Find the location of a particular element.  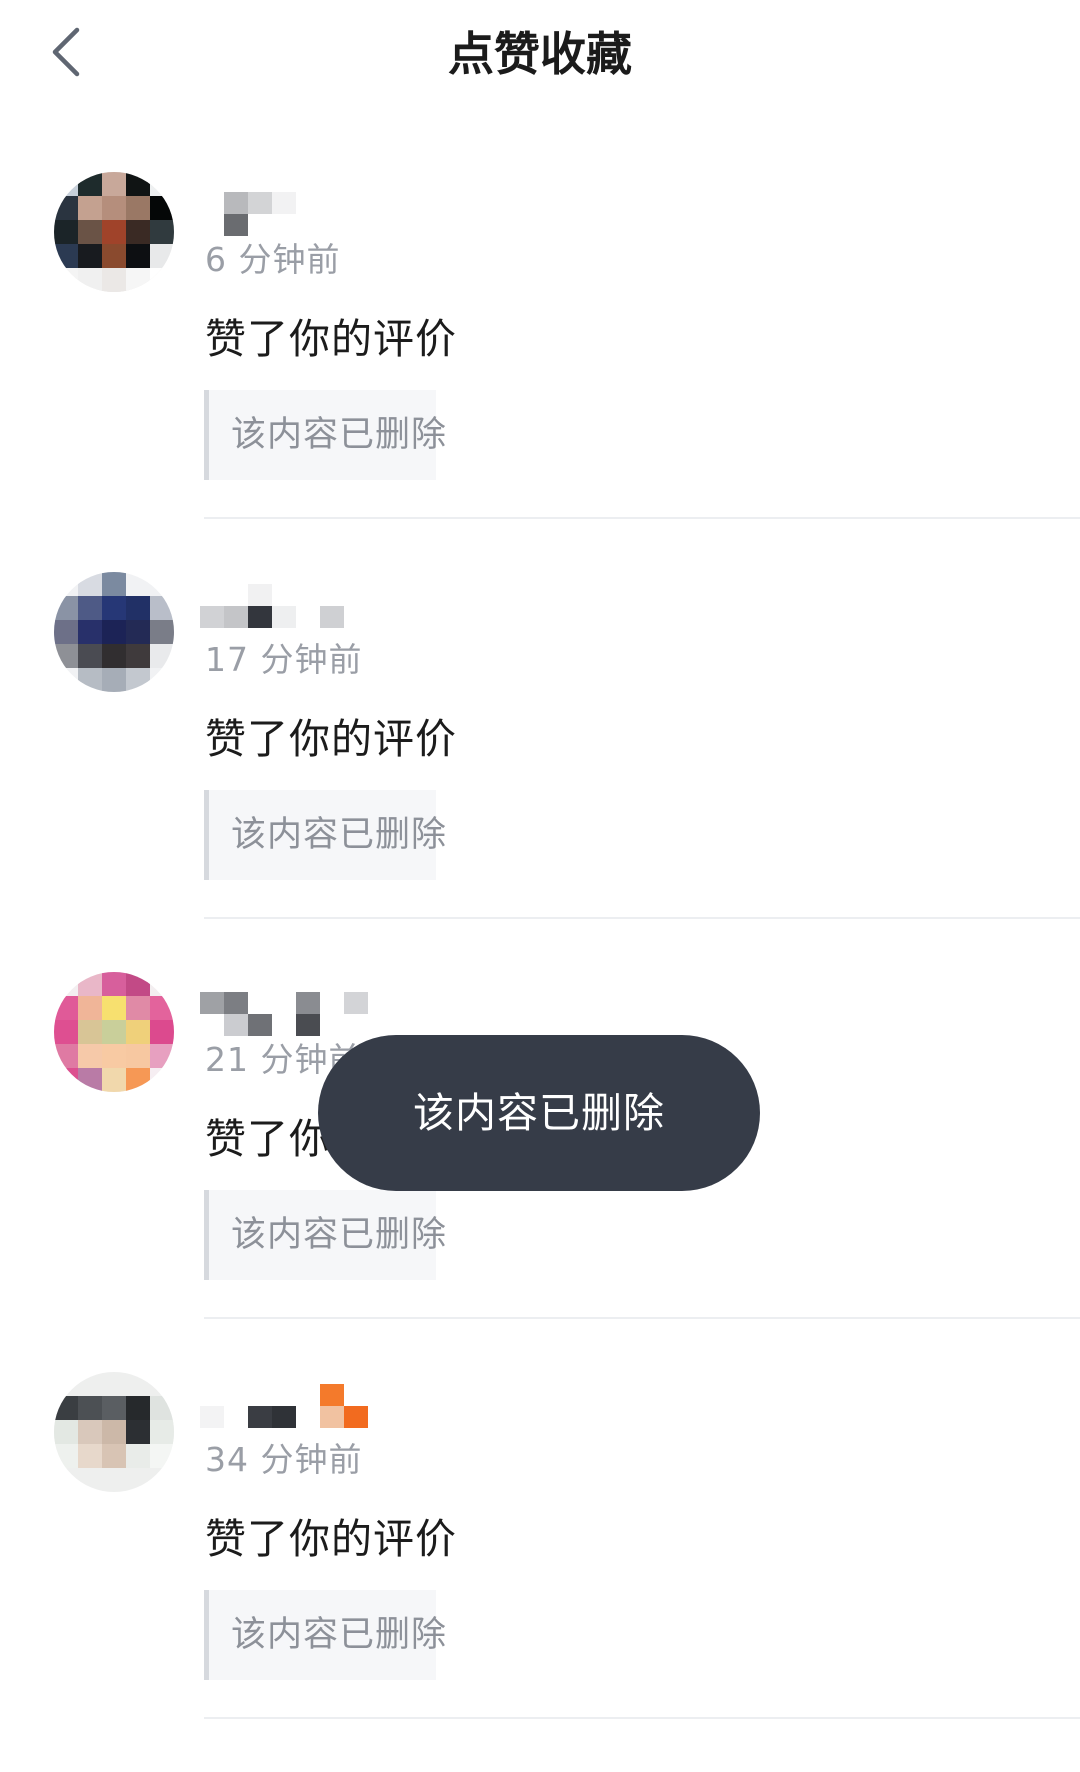

timestamp: 6 分钟前 is located at coordinates (273, 259).